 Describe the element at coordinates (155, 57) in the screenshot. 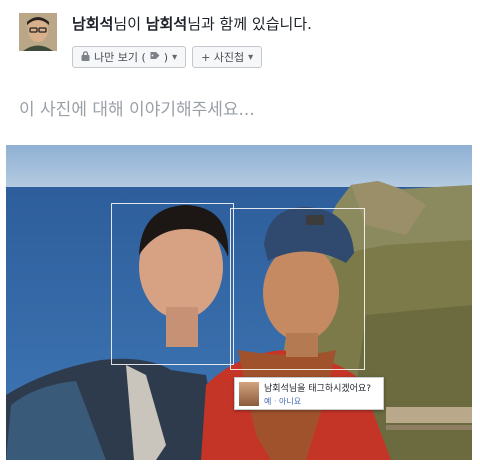

I see `tag-icon` at that location.